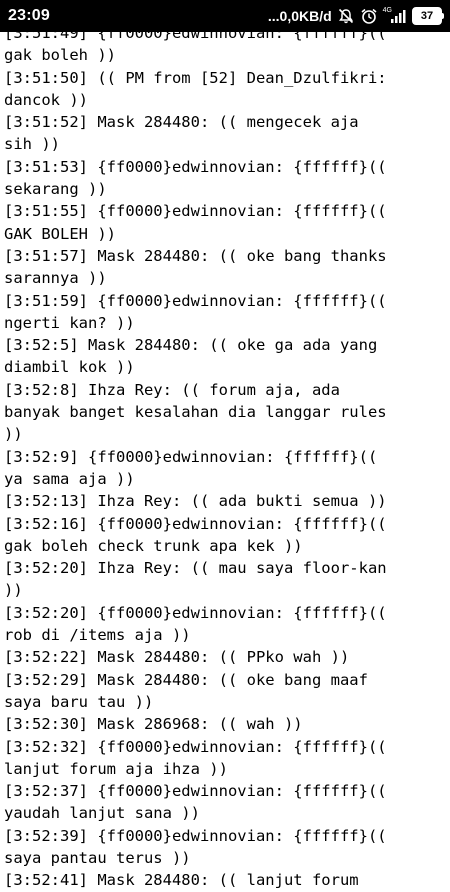 This screenshot has height=892, width=450. I want to click on battery-icon: 37, so click(428, 16).